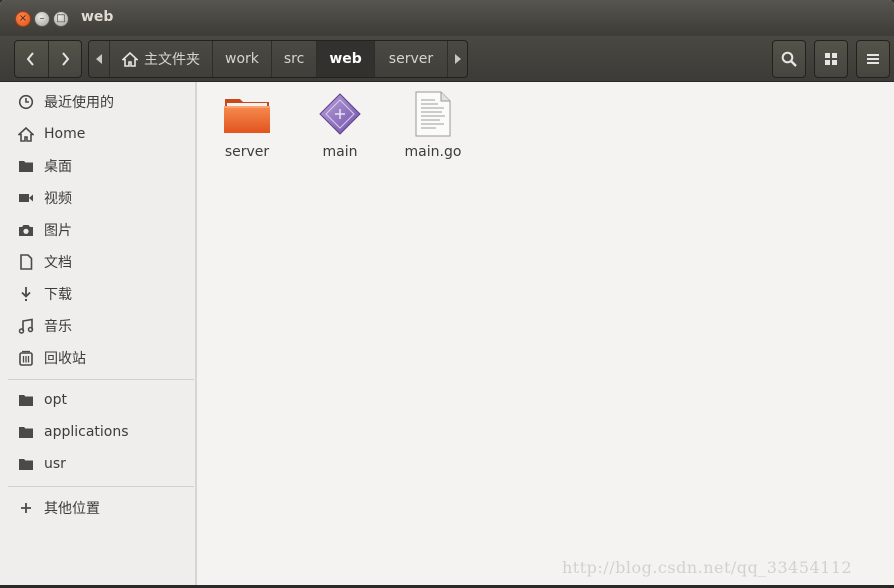 This screenshot has width=894, height=588. What do you see at coordinates (26, 294) in the screenshot?
I see `download-icon` at bounding box center [26, 294].